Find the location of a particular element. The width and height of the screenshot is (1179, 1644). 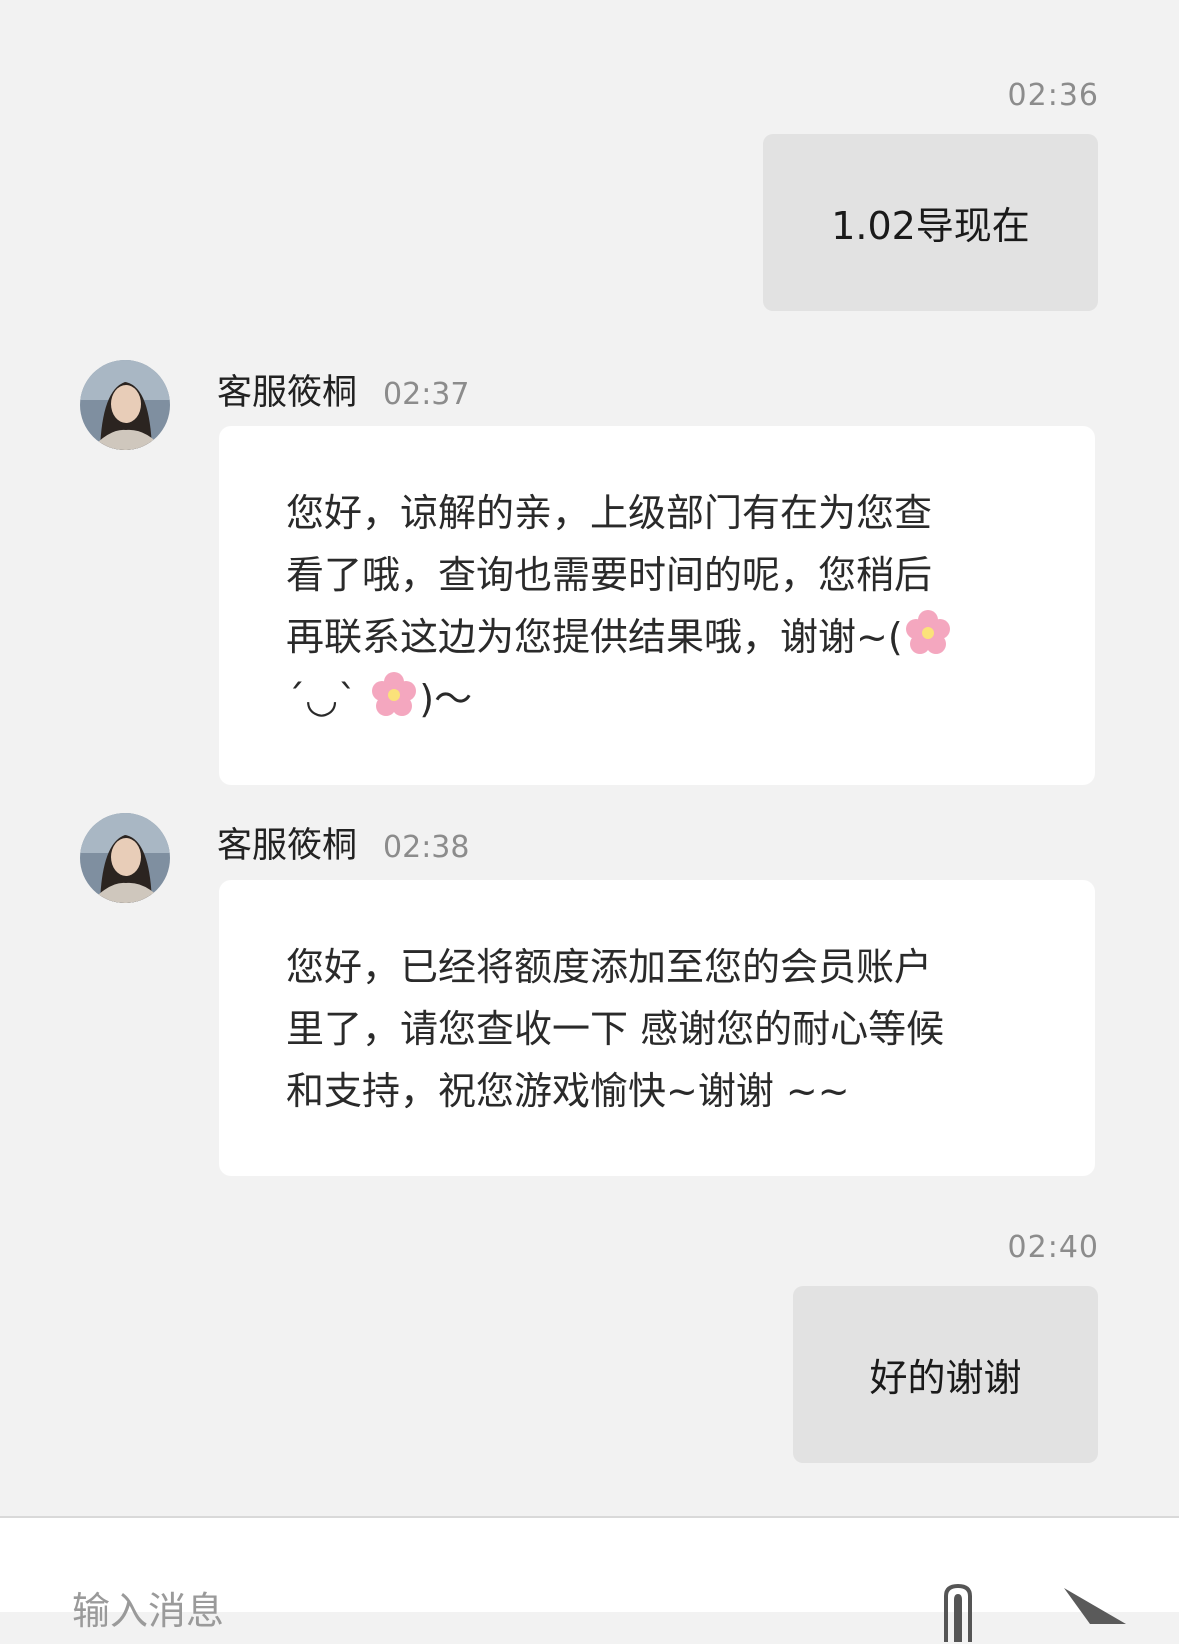

message-line: ´◡` )～ is located at coordinates (660, 699).